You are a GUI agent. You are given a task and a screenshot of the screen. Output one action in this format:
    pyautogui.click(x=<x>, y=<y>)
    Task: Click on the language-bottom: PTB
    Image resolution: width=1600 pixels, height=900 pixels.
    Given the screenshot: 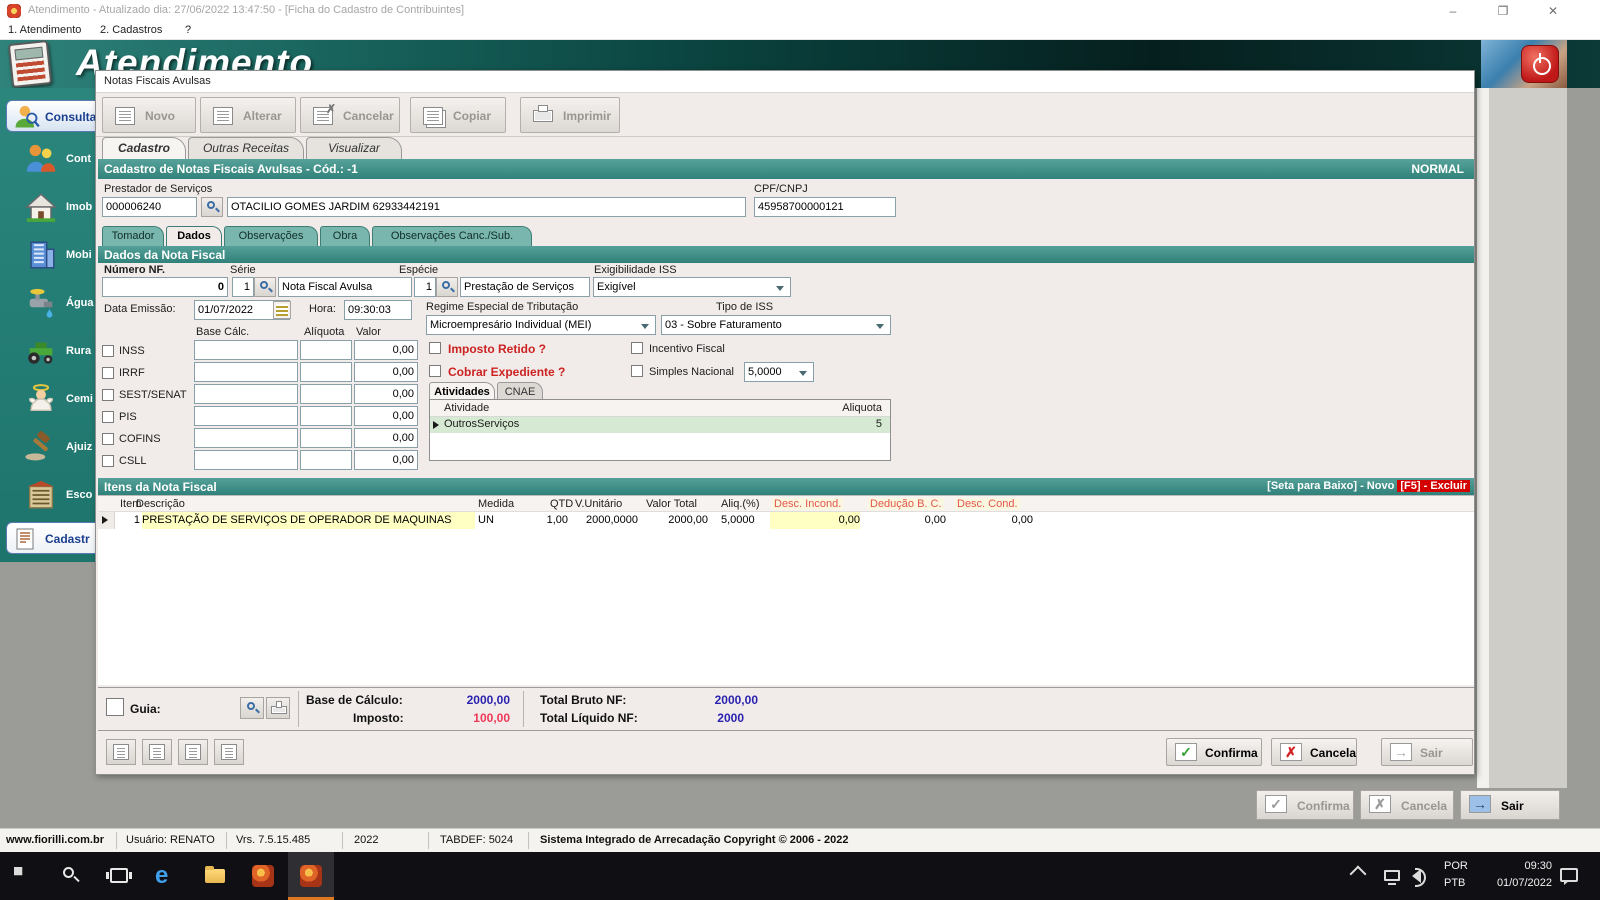 What is the action you would take?
    pyautogui.click(x=1454, y=883)
    